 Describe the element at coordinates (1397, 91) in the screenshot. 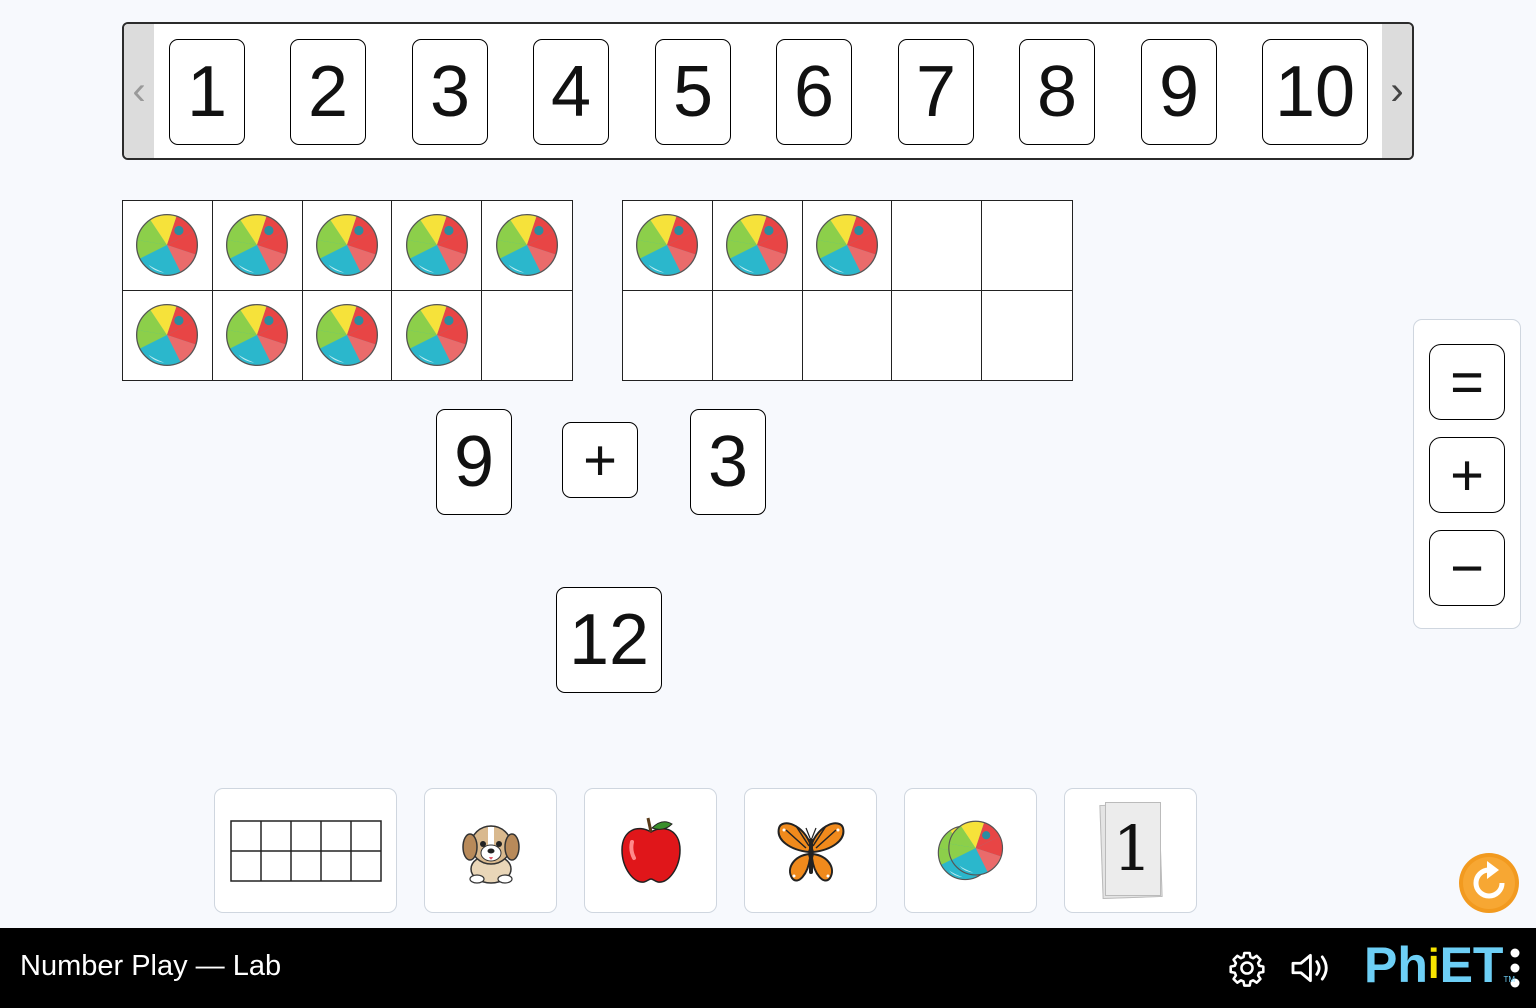

I see `carousel-next-button: ›` at that location.